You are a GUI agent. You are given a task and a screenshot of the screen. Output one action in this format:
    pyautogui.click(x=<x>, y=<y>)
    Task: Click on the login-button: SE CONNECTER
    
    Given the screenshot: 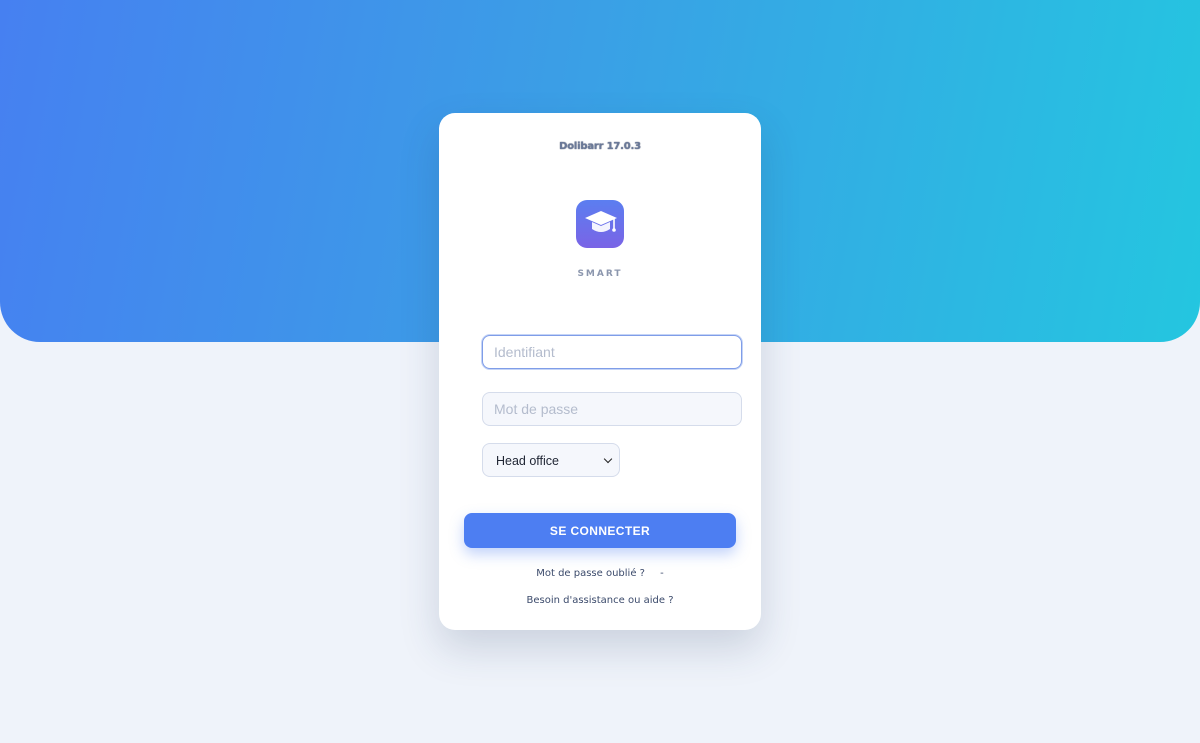 What is the action you would take?
    pyautogui.click(x=600, y=530)
    